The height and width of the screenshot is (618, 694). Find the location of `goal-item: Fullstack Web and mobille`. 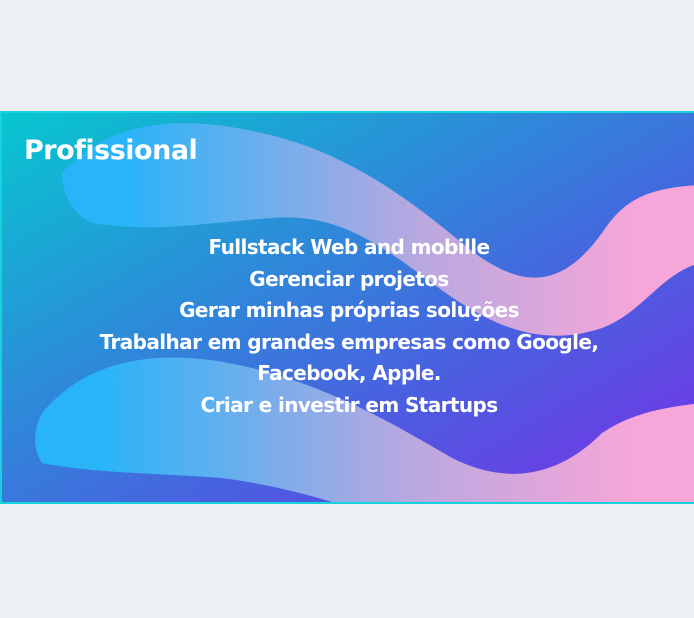

goal-item: Fullstack Web and mobille is located at coordinates (349, 247).